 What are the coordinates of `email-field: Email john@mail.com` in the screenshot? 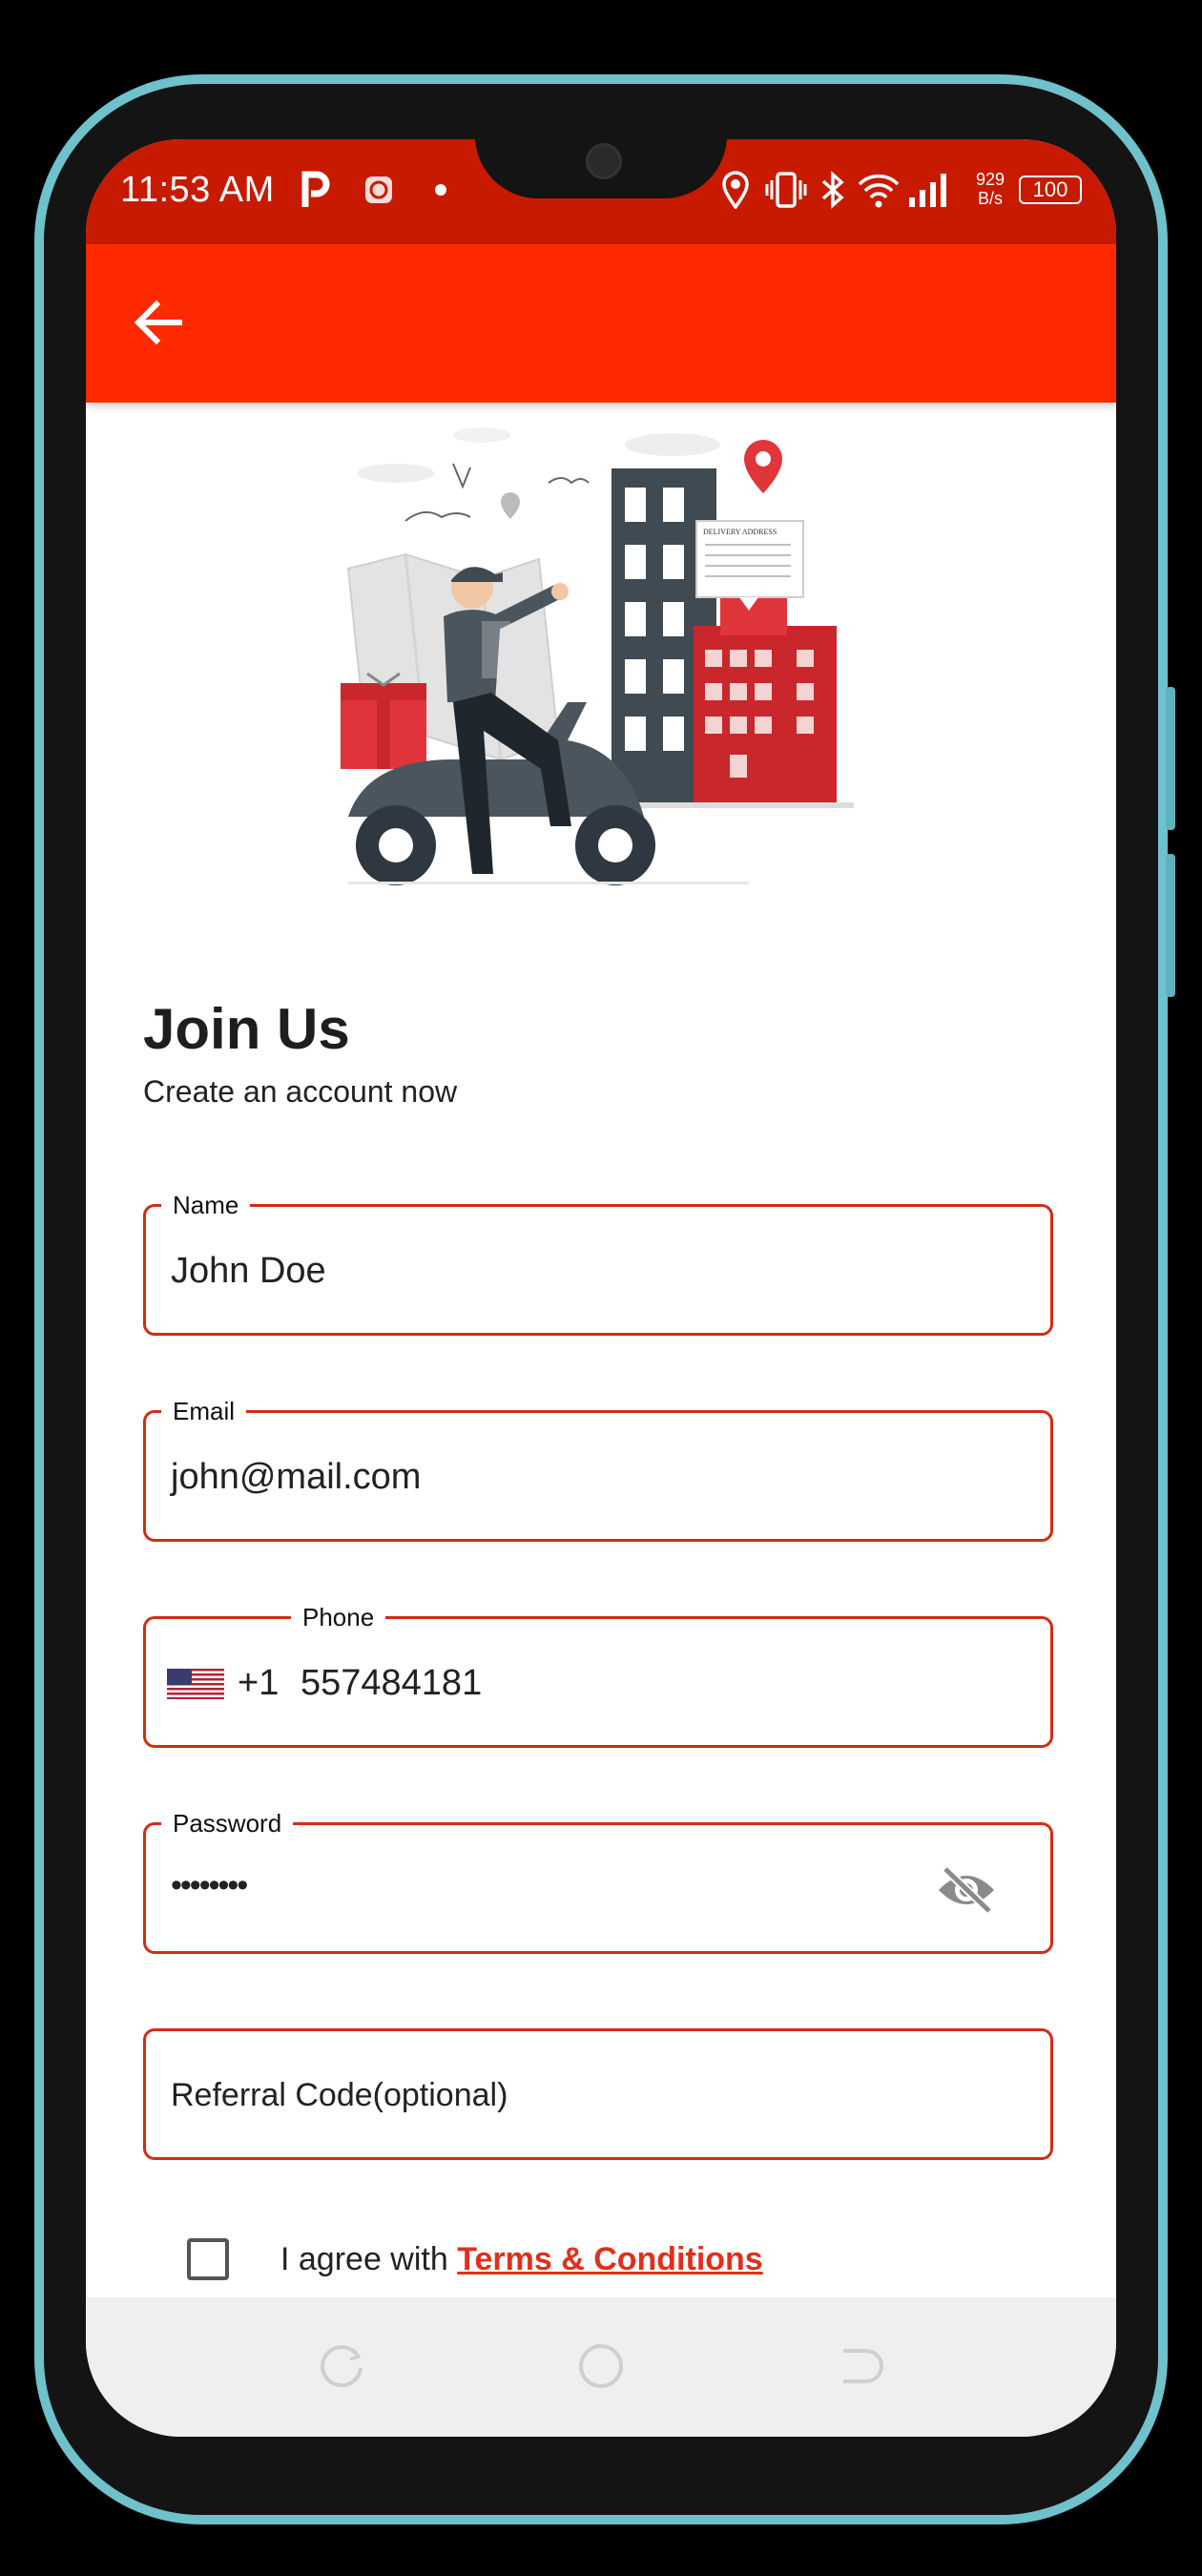 It's located at (598, 1469).